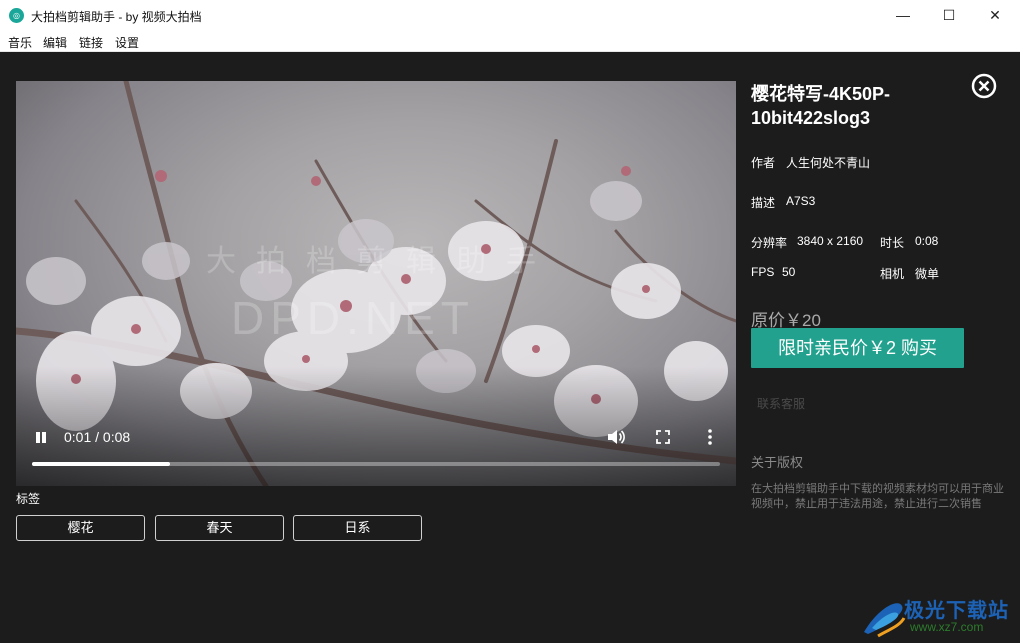  What do you see at coordinates (828, 163) in the screenshot?
I see `author-value: 人生何处不青山` at bounding box center [828, 163].